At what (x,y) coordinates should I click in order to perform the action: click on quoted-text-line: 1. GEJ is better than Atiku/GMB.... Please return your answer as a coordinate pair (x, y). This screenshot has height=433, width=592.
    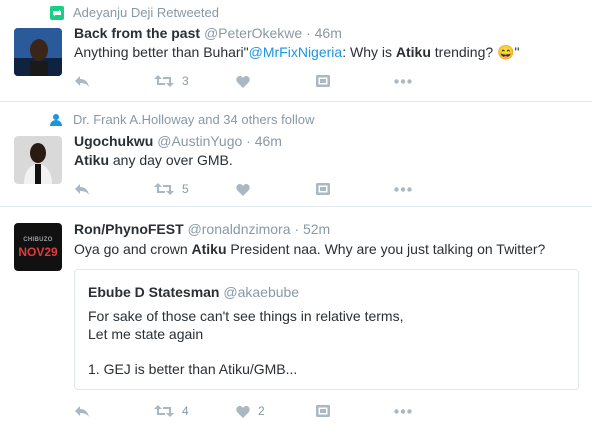
    Looking at the image, I should click on (193, 369).